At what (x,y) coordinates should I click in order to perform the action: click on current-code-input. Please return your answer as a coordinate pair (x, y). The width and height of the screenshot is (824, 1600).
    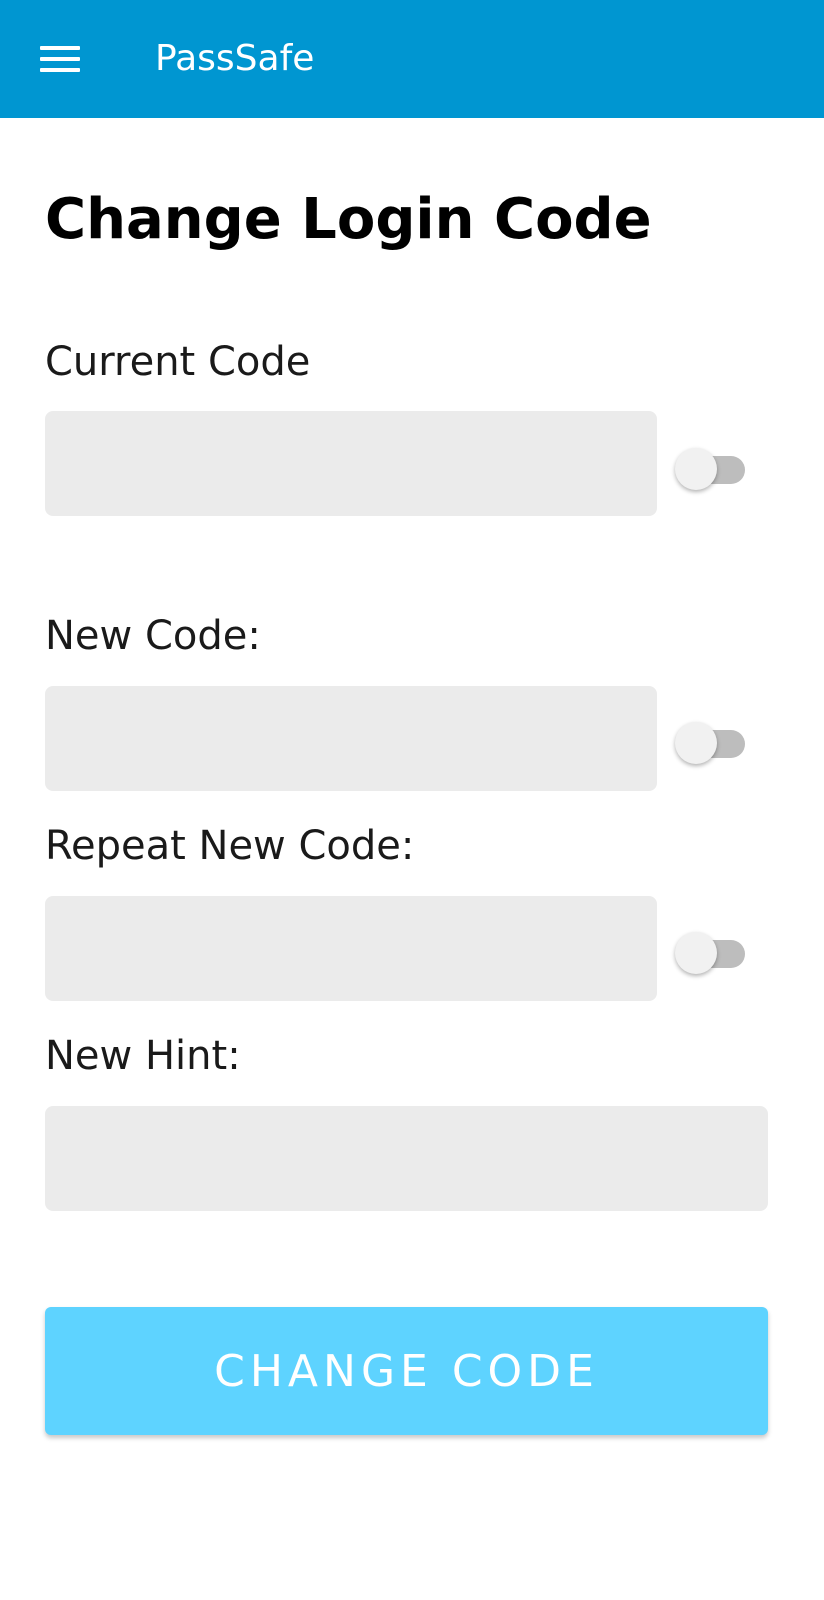
    Looking at the image, I should click on (351, 463).